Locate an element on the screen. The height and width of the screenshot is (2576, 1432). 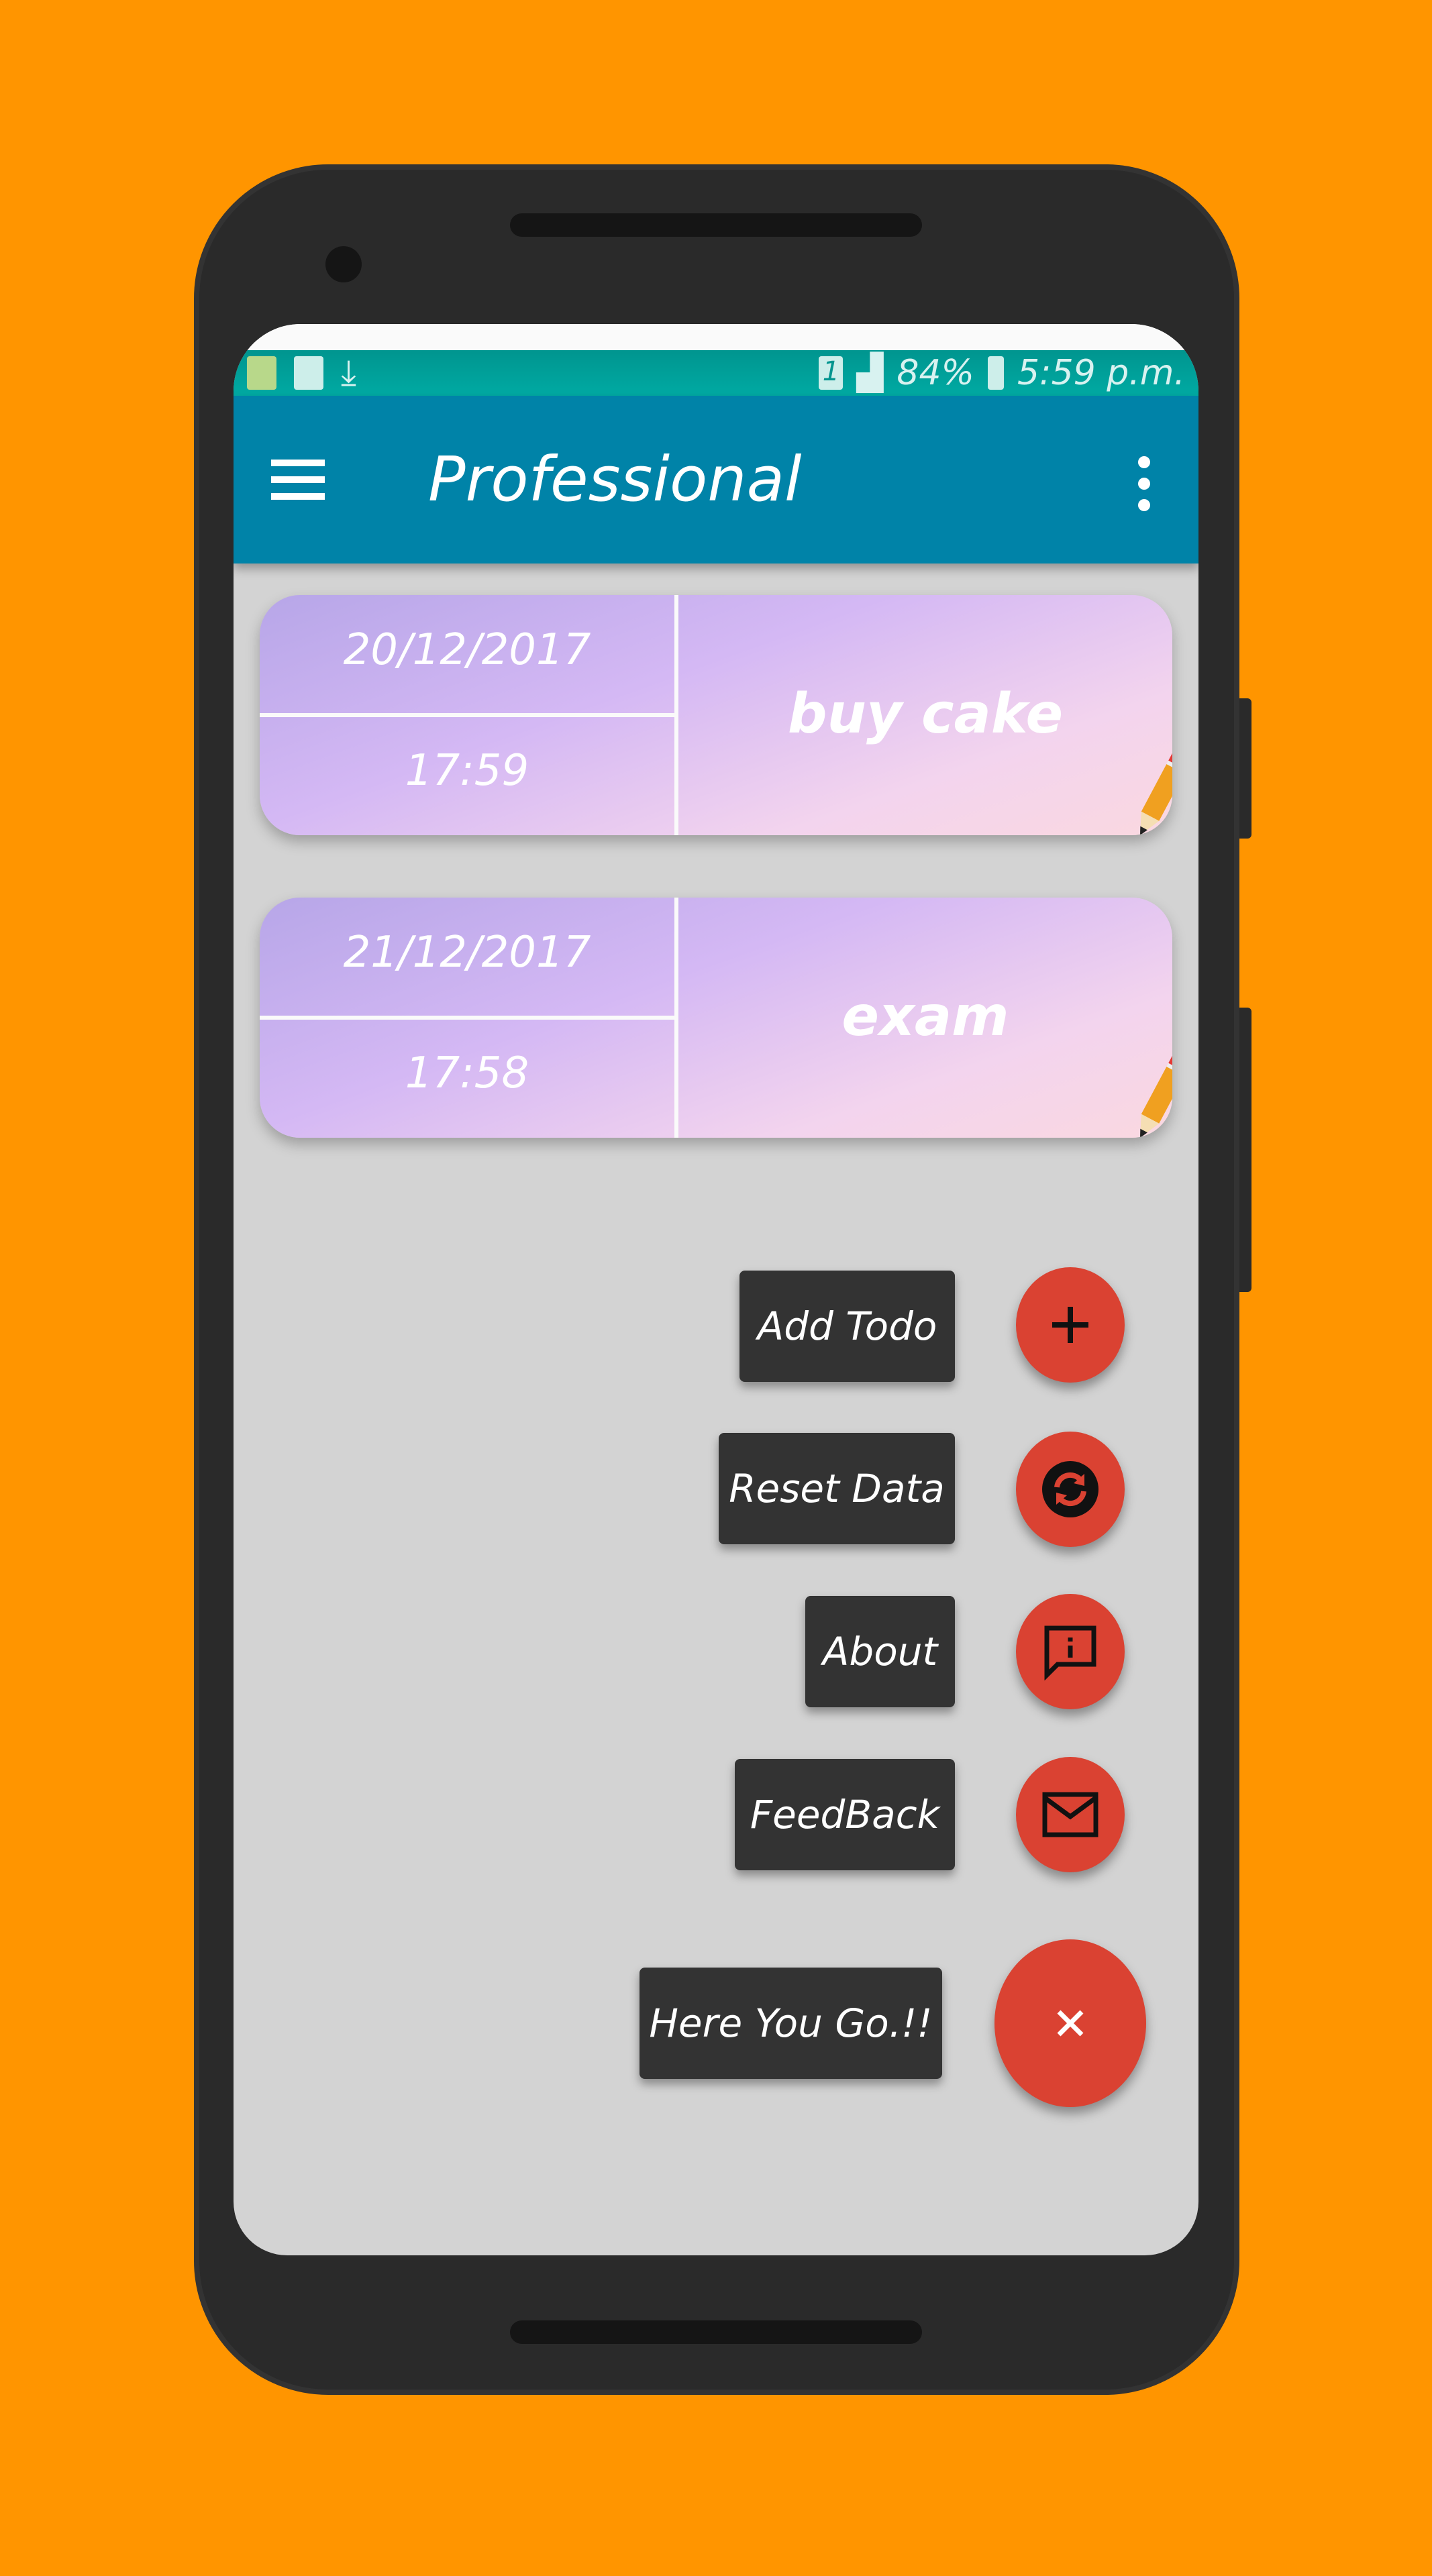
battery-percent: 84% is located at coordinates (936, 373).